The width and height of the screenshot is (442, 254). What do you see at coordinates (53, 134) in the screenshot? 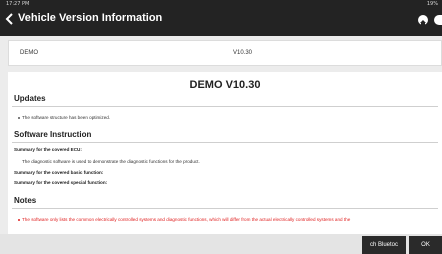
I see `software-instruction-heading: Software Instruction` at bounding box center [53, 134].